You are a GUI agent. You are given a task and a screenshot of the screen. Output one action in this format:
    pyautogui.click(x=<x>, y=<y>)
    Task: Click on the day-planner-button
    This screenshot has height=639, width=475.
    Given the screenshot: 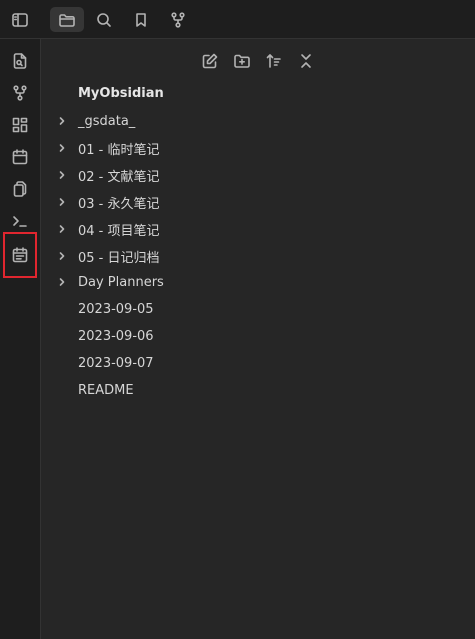 What is the action you would take?
    pyautogui.click(x=20, y=255)
    